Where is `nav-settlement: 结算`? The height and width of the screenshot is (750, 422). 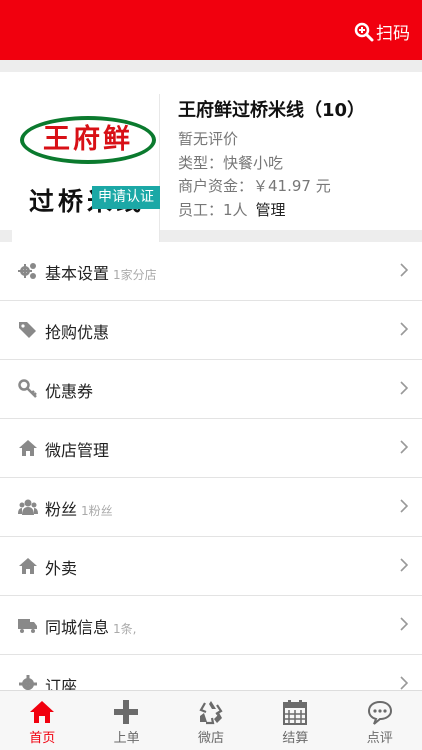 nav-settlement: 结算 is located at coordinates (295, 720).